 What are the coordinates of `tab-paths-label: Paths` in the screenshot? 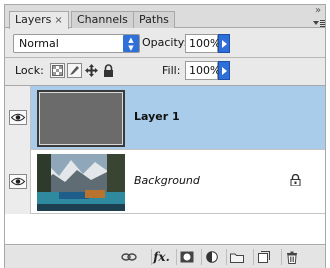 It's located at (154, 19).